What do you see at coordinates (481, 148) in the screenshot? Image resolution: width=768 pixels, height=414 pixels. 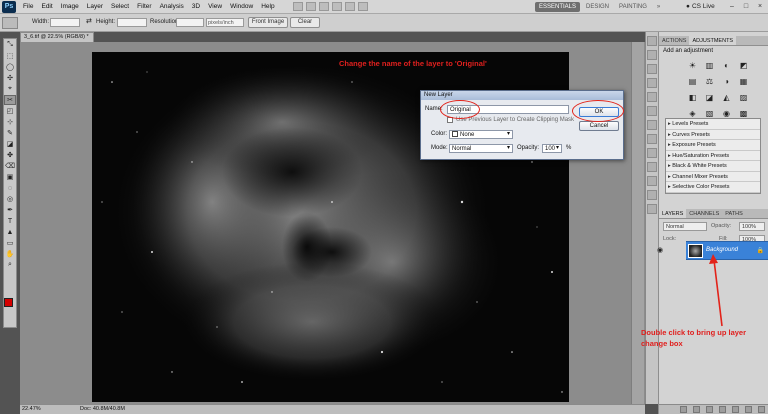 I see `mode-select: Normal` at bounding box center [481, 148].